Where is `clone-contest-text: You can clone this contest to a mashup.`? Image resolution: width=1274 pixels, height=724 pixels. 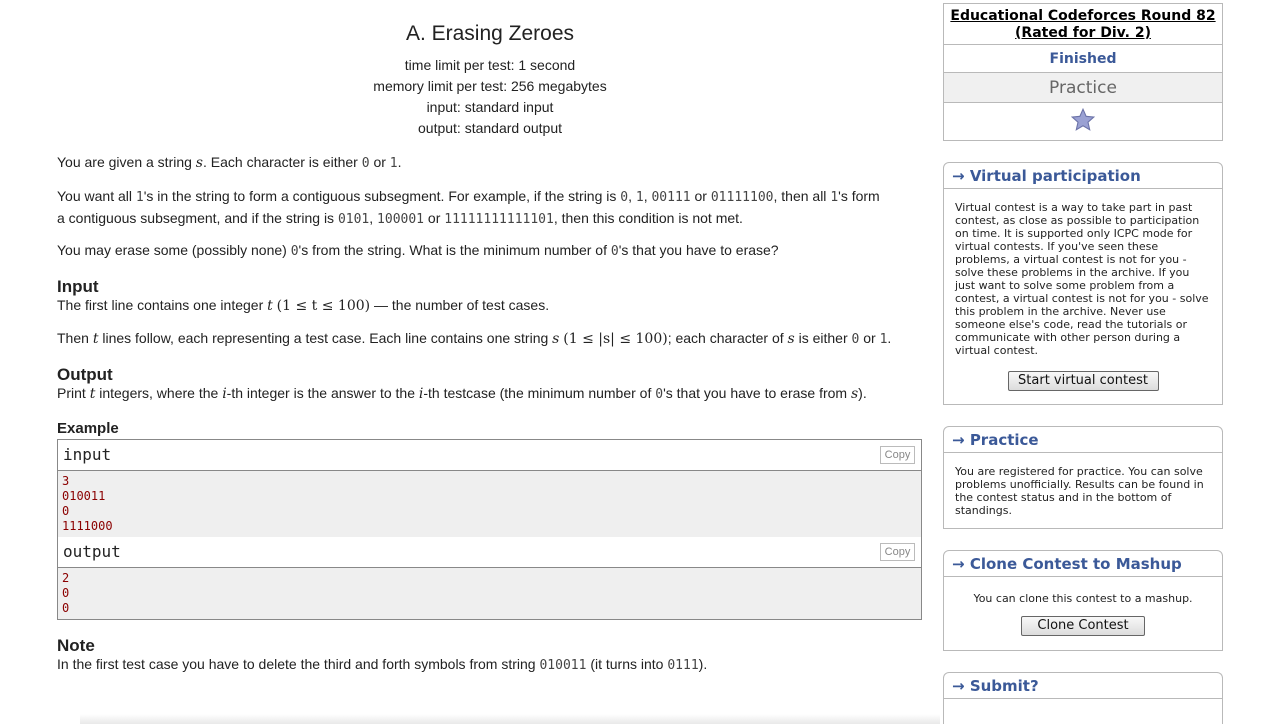
clone-contest-text: You can clone this contest to a mashup. is located at coordinates (1083, 598).